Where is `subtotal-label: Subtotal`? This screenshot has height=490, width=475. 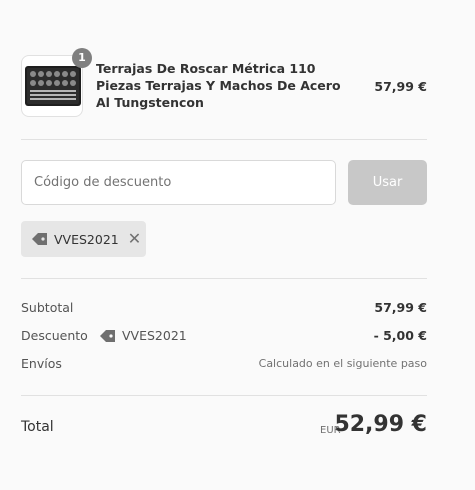 subtotal-label: Subtotal is located at coordinates (47, 307).